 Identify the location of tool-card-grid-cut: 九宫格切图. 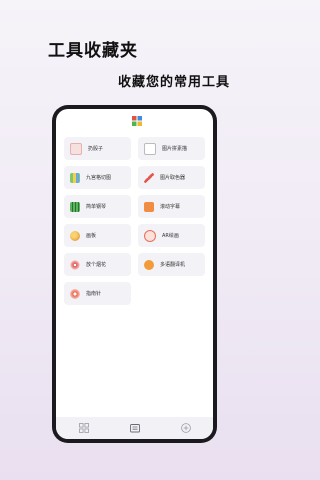
(97, 177).